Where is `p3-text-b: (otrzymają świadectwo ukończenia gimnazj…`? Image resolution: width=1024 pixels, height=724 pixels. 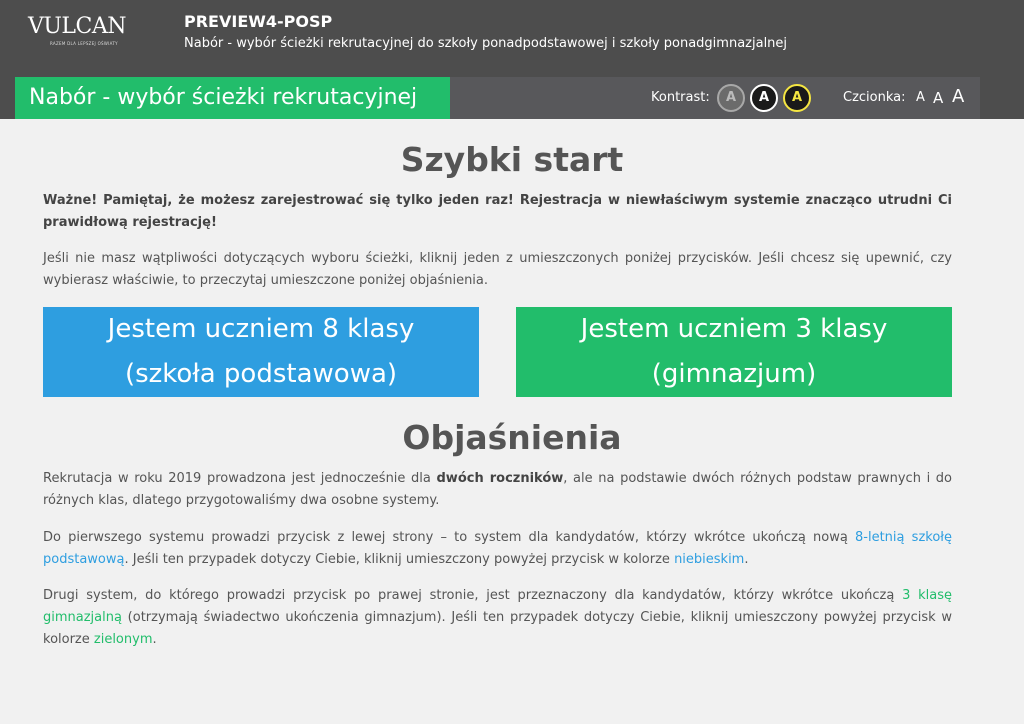
p3-text-b: (otrzymają świadectwo ukończenia gimnazj… is located at coordinates (497, 628).